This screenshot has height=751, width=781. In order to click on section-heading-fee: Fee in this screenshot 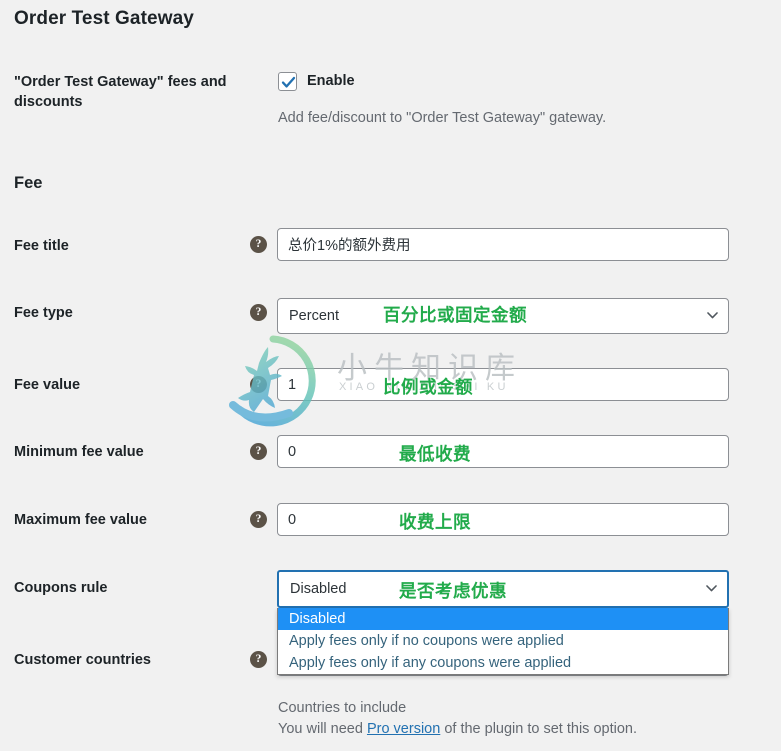, I will do `click(28, 183)`.